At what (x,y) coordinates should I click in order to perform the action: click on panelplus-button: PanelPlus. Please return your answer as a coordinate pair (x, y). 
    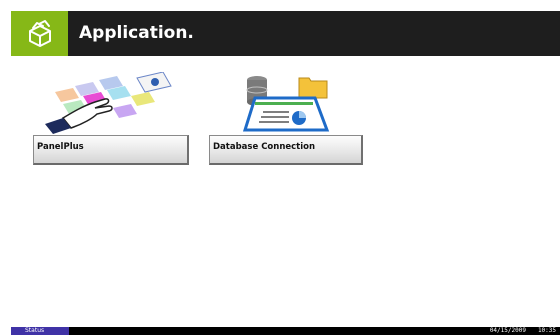
    Looking at the image, I should click on (111, 150).